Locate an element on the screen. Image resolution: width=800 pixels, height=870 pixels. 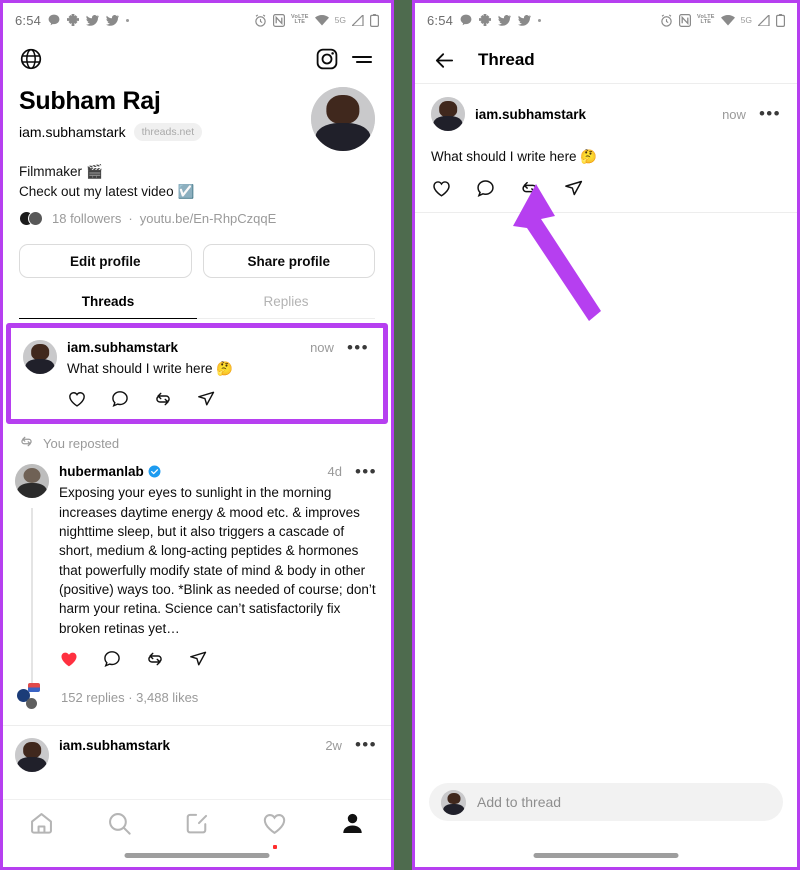
tab-replies: Replies is located at coordinates (286, 307).